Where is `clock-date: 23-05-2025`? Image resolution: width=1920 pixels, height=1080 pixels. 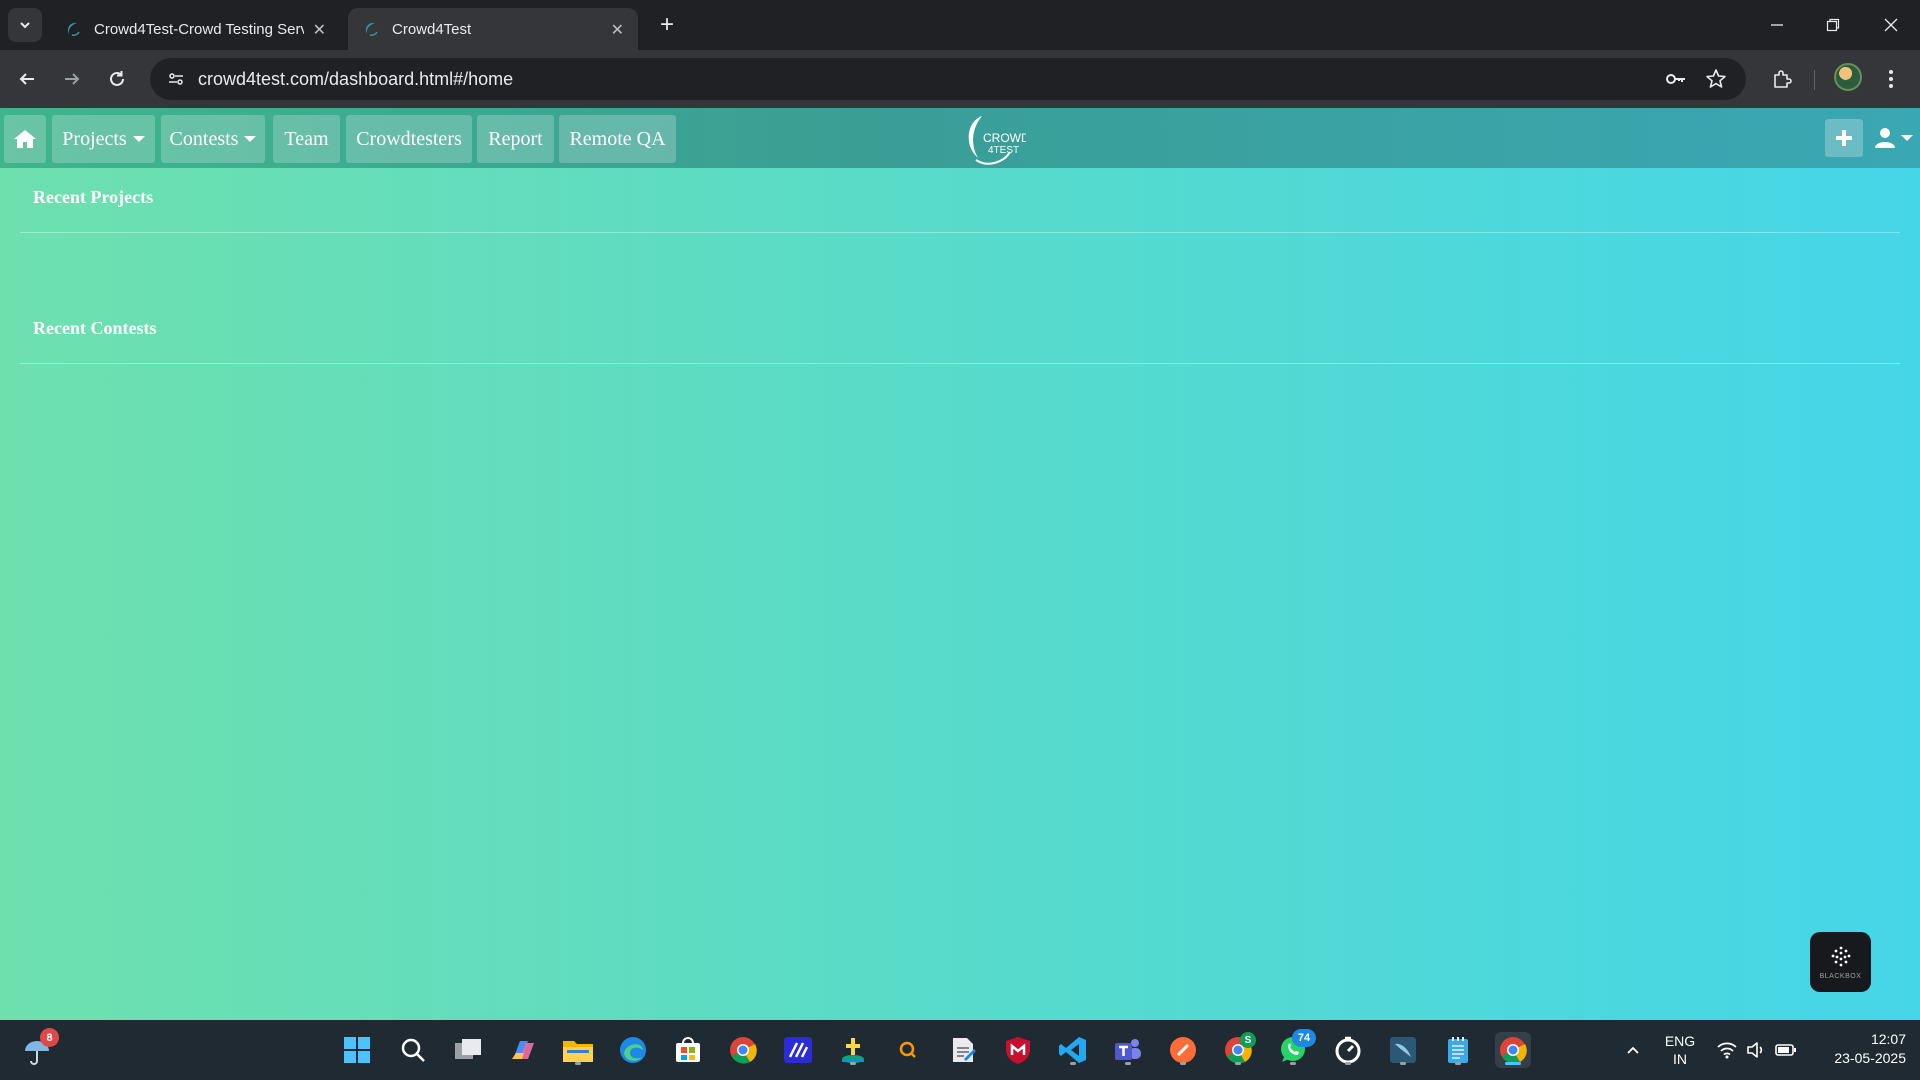 clock-date: 23-05-2025 is located at coordinates (1870, 1058).